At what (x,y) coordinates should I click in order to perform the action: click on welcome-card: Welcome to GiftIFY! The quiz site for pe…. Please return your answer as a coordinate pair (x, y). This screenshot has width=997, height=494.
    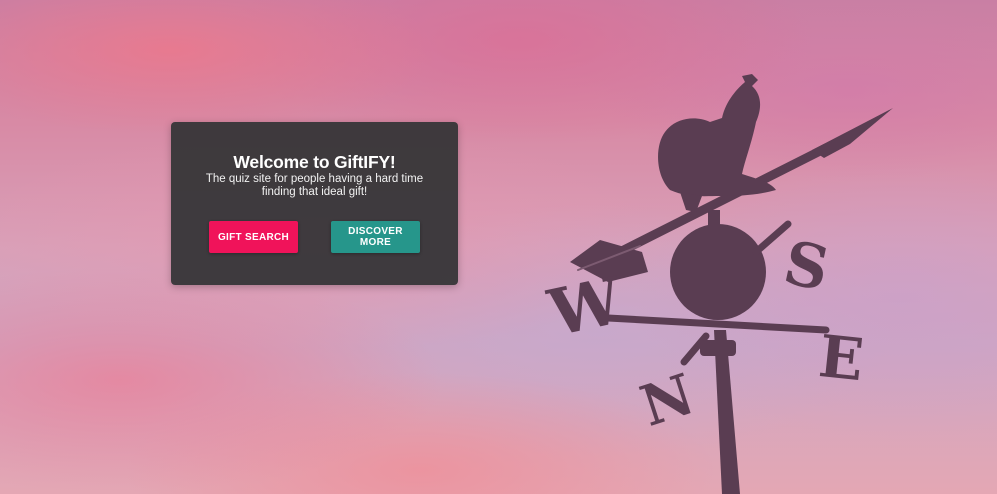
    Looking at the image, I should click on (314, 203).